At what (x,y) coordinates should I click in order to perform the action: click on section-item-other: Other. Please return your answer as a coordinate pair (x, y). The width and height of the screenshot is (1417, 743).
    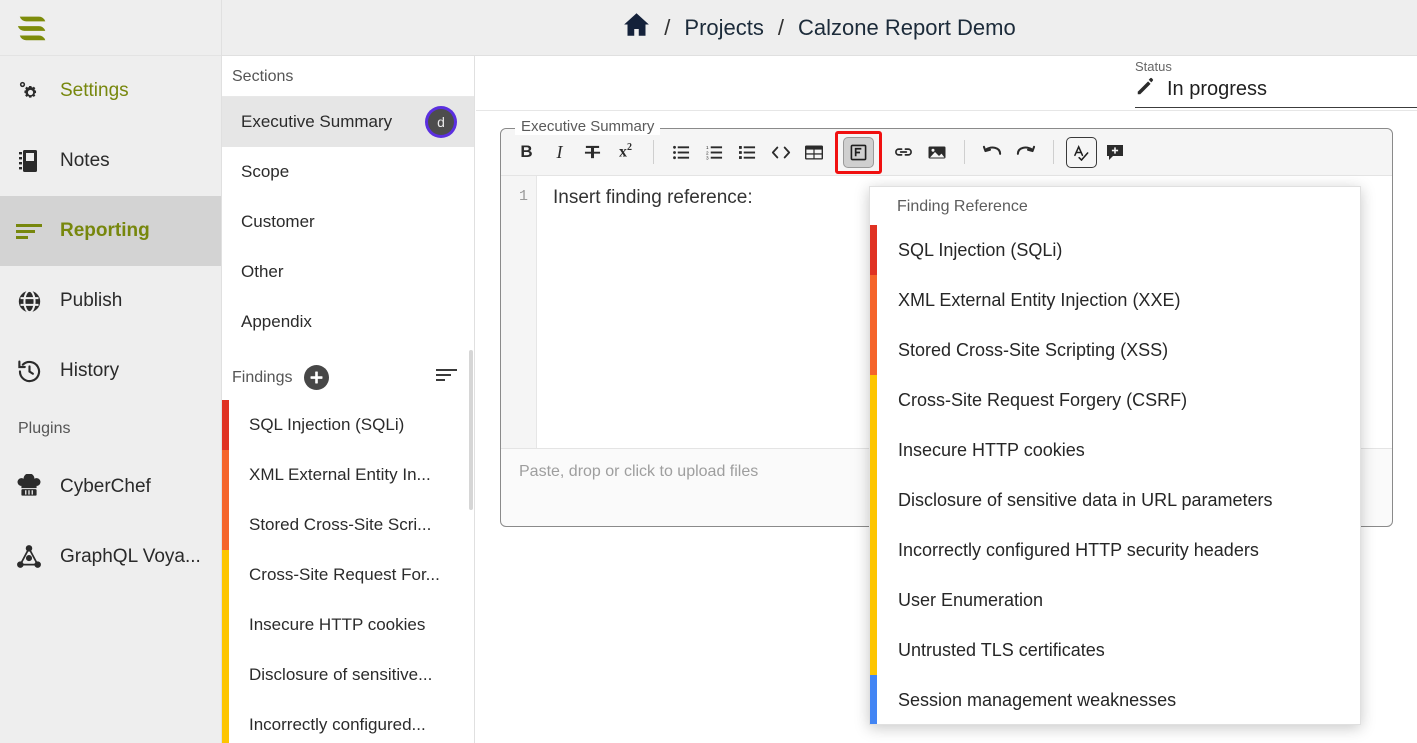
    Looking at the image, I should click on (348, 272).